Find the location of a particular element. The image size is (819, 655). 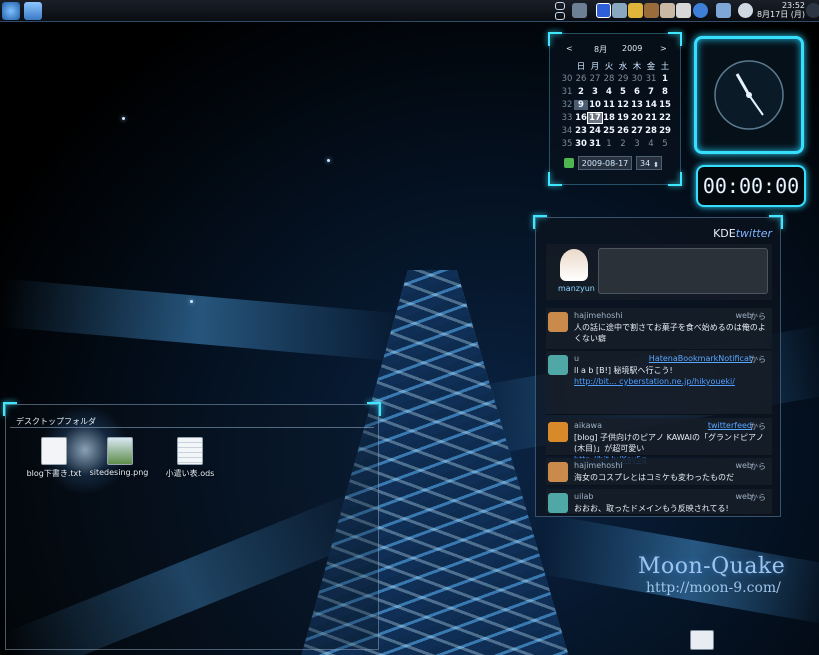

week-row: 33 16 17 18 19 20 21 22 is located at coordinates (616, 117).